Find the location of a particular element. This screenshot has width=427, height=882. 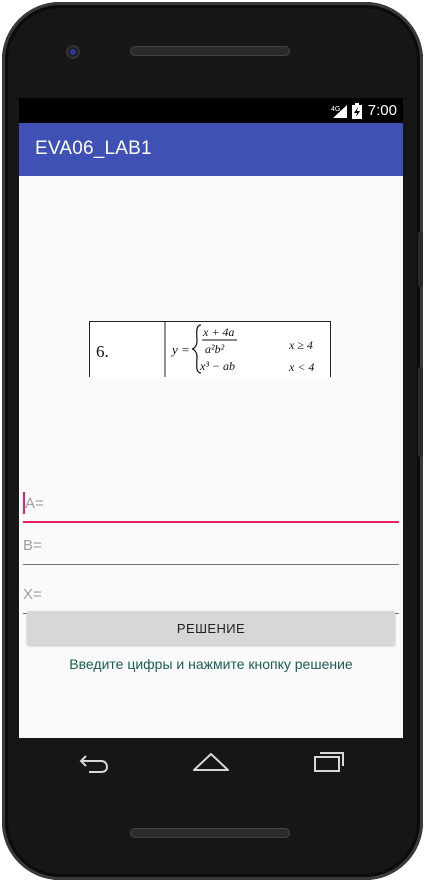

home-icon is located at coordinates (211, 762).